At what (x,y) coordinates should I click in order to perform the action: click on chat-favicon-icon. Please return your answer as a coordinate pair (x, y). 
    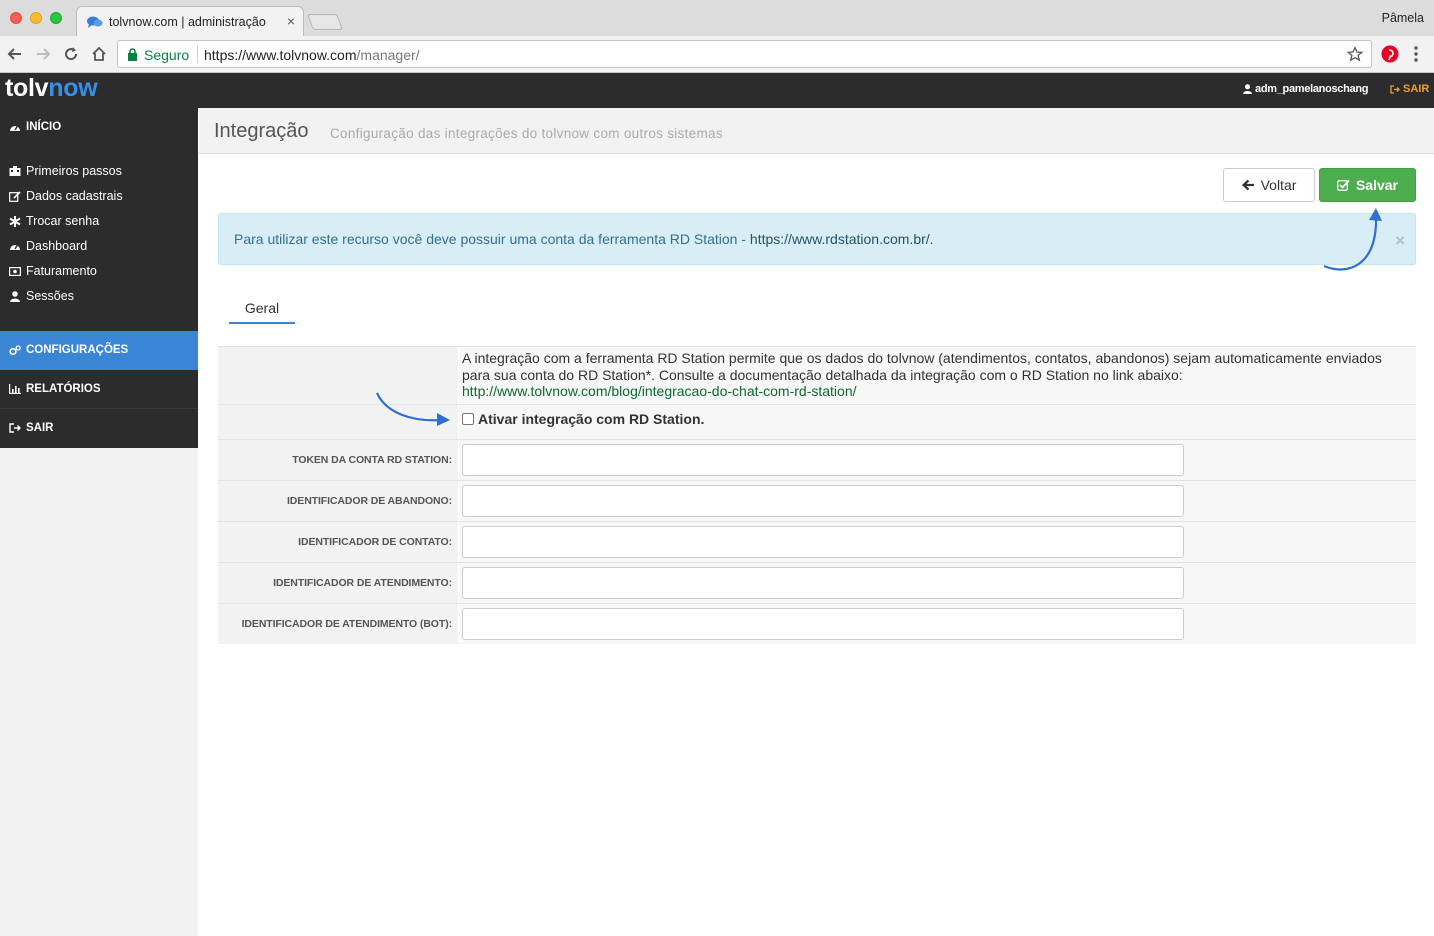
    Looking at the image, I should click on (95, 23).